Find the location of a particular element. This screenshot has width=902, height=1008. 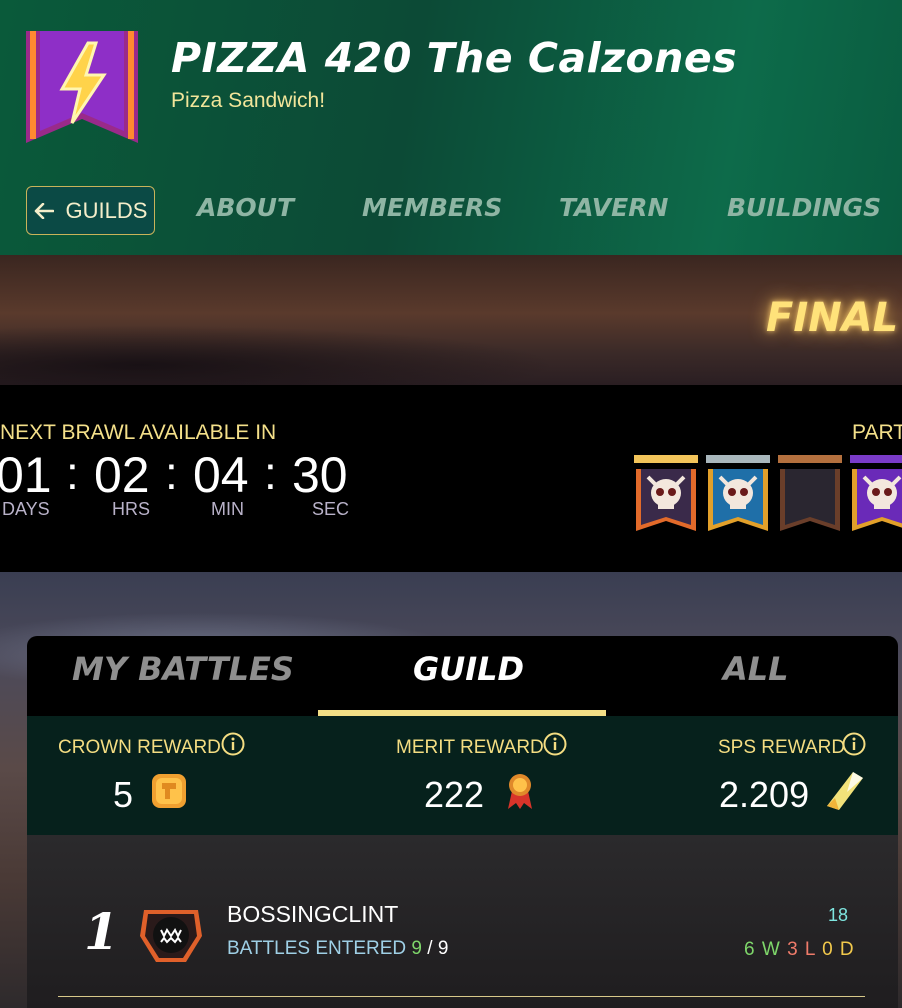

arrow-left-icon is located at coordinates (44, 210).